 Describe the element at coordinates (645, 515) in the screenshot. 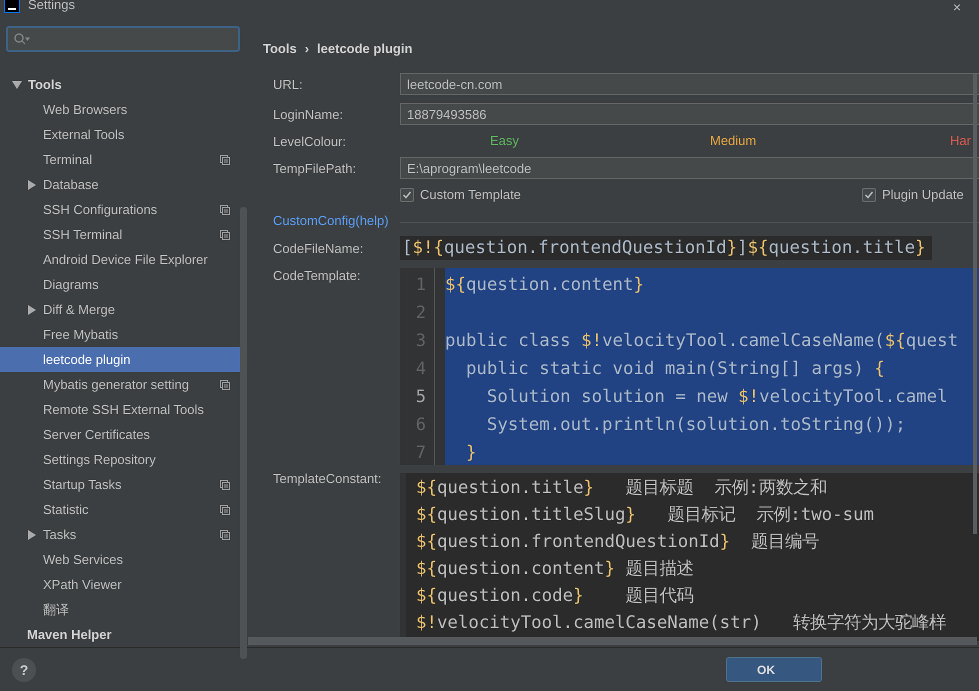

I see `template-constant-line: ${question.titleSlug} 题目标记 示例:two-sum` at that location.